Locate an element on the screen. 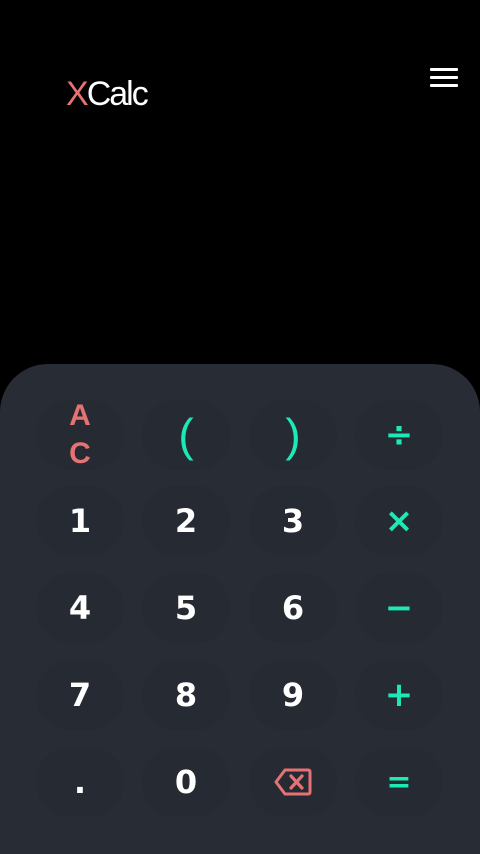 This screenshot has height=854, width=480. open-paren-button: ( is located at coordinates (186, 435).